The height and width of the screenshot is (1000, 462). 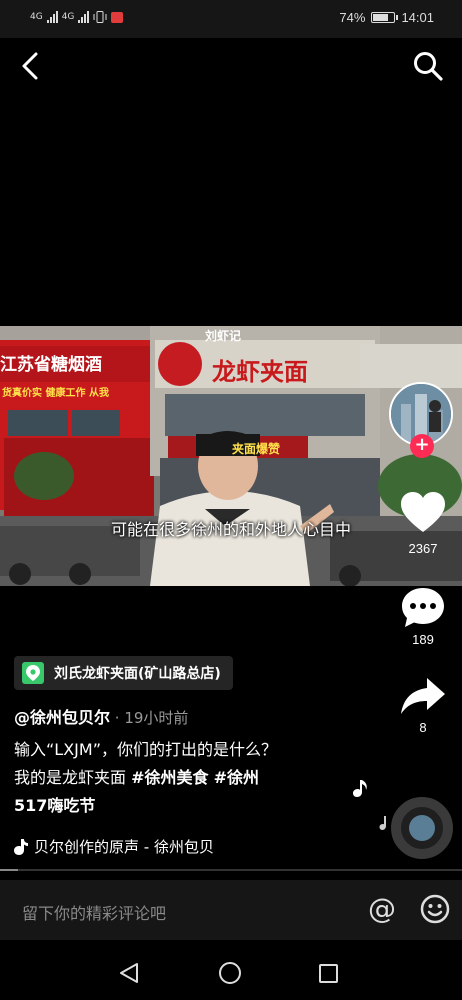 What do you see at coordinates (230, 973) in the screenshot?
I see `nav-home-icon` at bounding box center [230, 973].